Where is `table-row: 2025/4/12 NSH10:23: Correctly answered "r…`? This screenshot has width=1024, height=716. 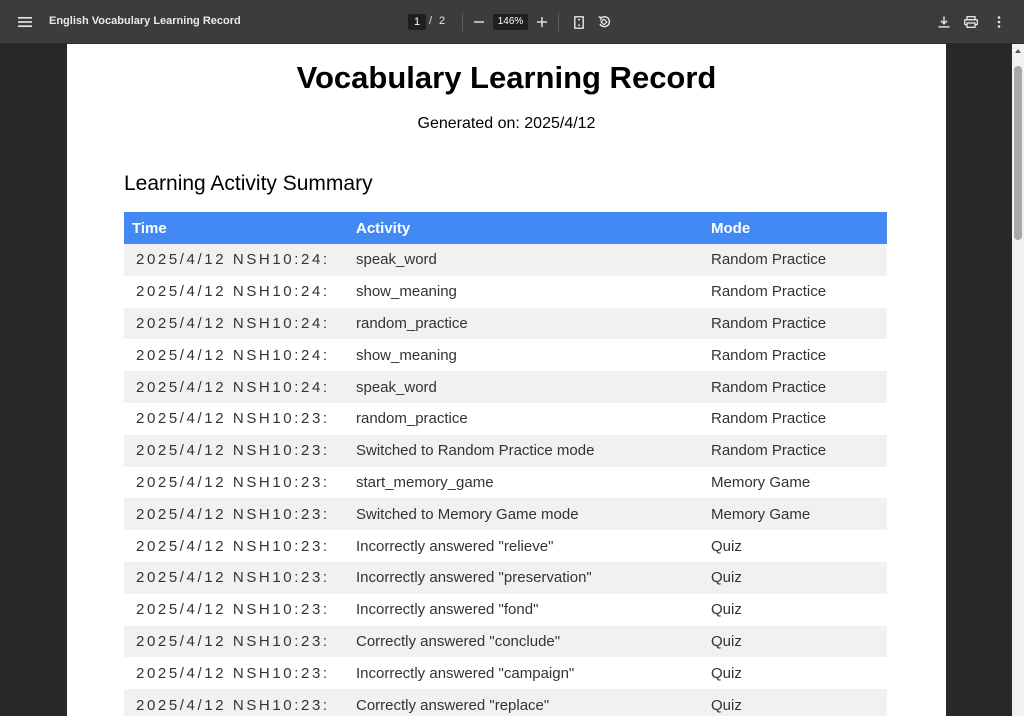
table-row: 2025/4/12 NSH10:23: Correctly answered "r… is located at coordinates (505, 702).